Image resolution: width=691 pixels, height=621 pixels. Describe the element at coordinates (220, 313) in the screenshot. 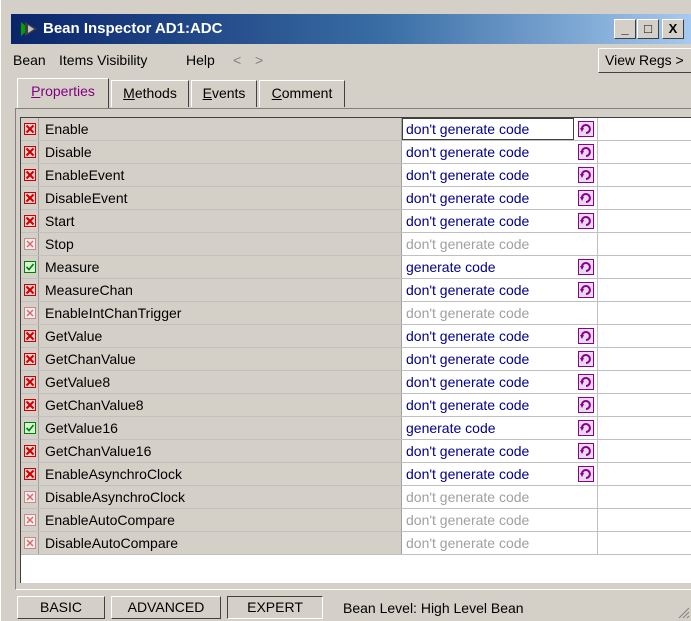

I see `method-name: EnableIntChanTrigger` at that location.